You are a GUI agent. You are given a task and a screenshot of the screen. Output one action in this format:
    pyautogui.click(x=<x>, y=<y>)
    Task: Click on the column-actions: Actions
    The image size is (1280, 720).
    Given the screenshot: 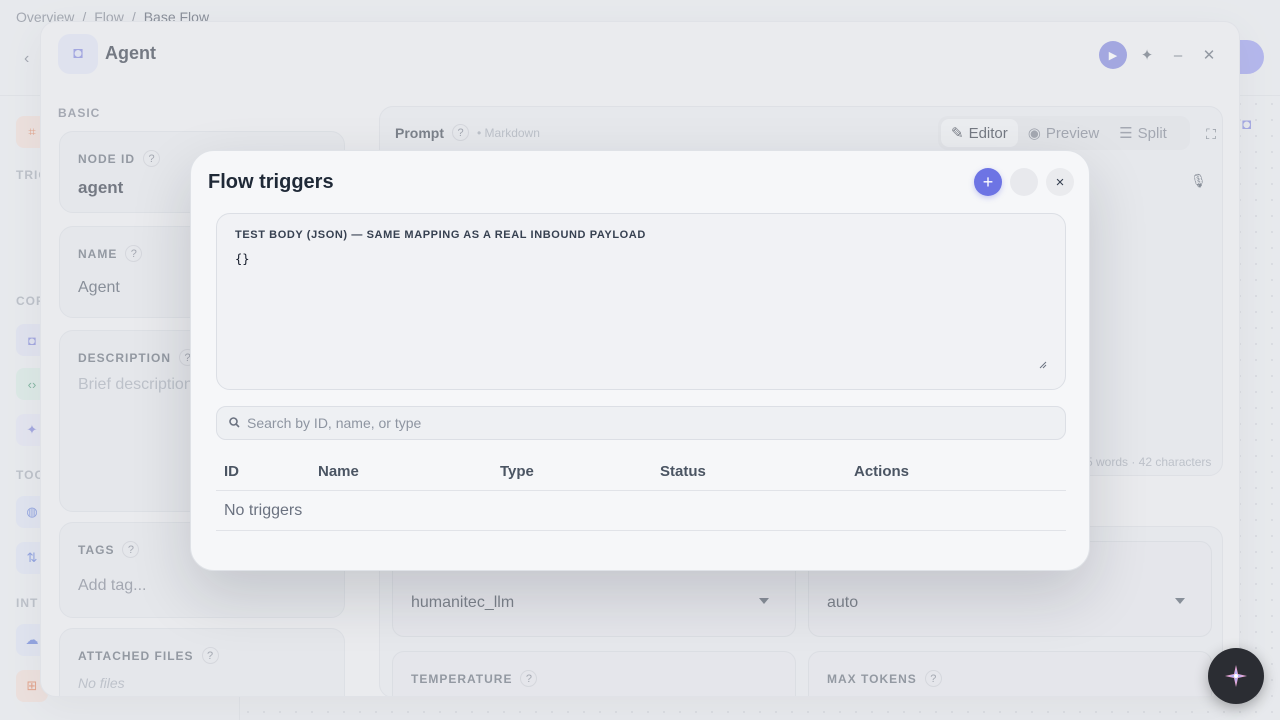 What is the action you would take?
    pyautogui.click(x=882, y=471)
    